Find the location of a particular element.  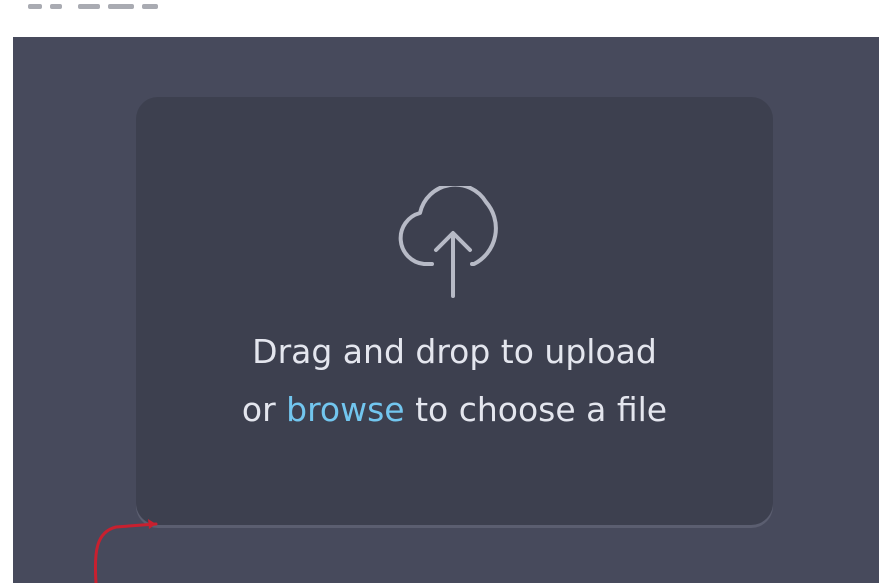

dropzone-browse-line: or browse to choose a file is located at coordinates (454, 410).